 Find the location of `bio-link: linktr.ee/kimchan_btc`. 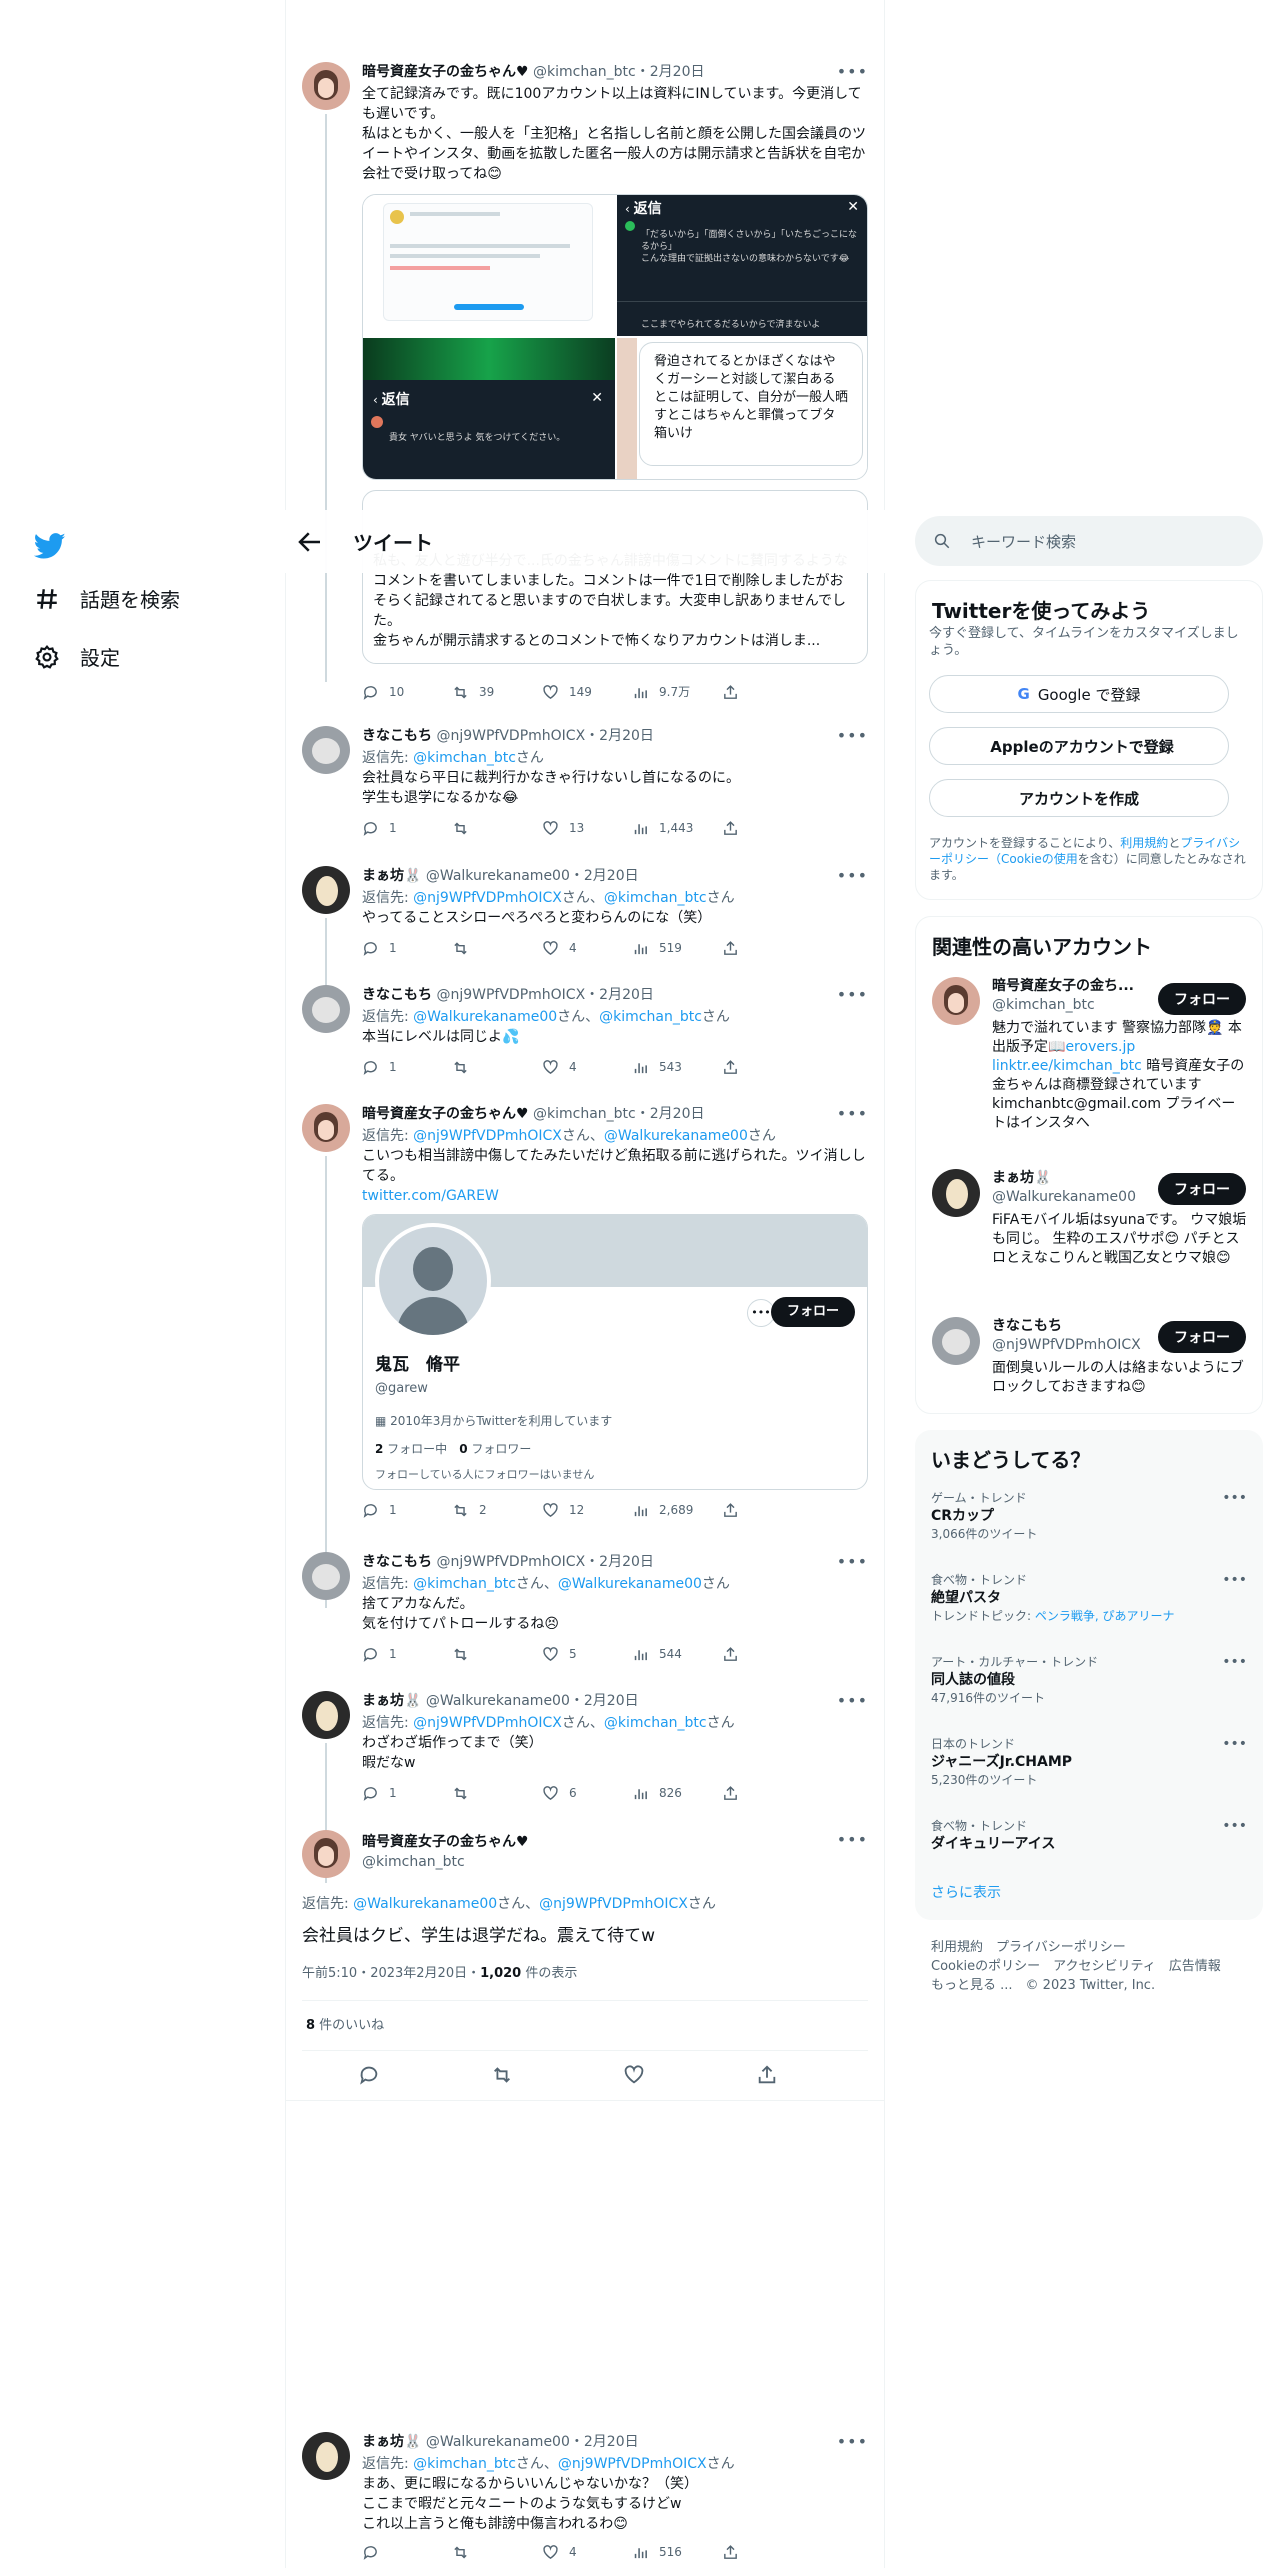

bio-link: linktr.ee/kimchan_btc is located at coordinates (1067, 1066).